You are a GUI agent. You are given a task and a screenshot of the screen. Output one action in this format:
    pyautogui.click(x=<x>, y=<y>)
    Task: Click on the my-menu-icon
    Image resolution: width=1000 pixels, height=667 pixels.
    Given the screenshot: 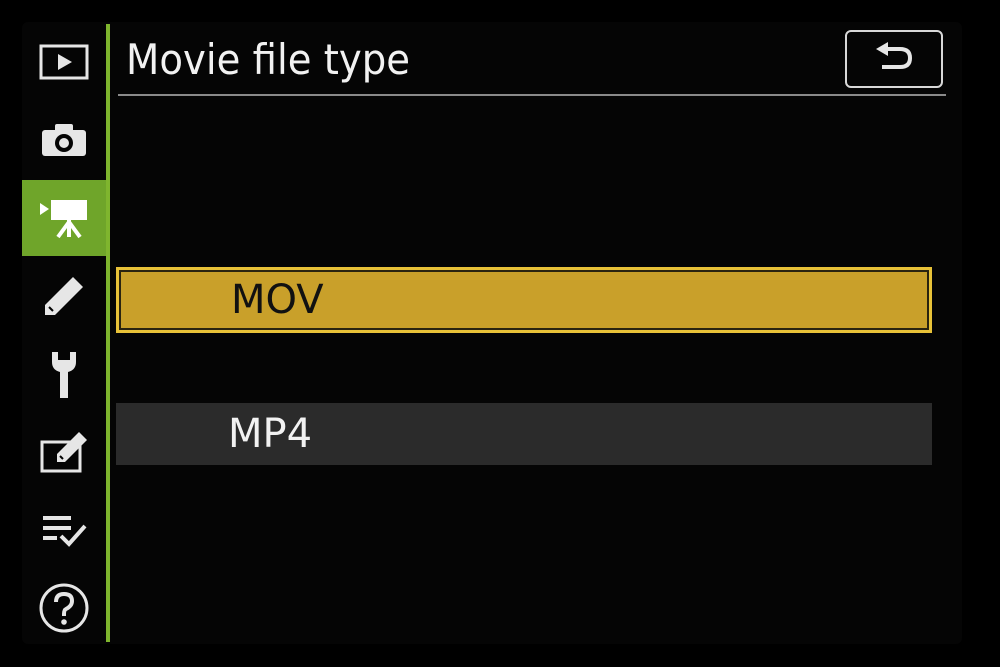 What is the action you would take?
    pyautogui.click(x=64, y=530)
    